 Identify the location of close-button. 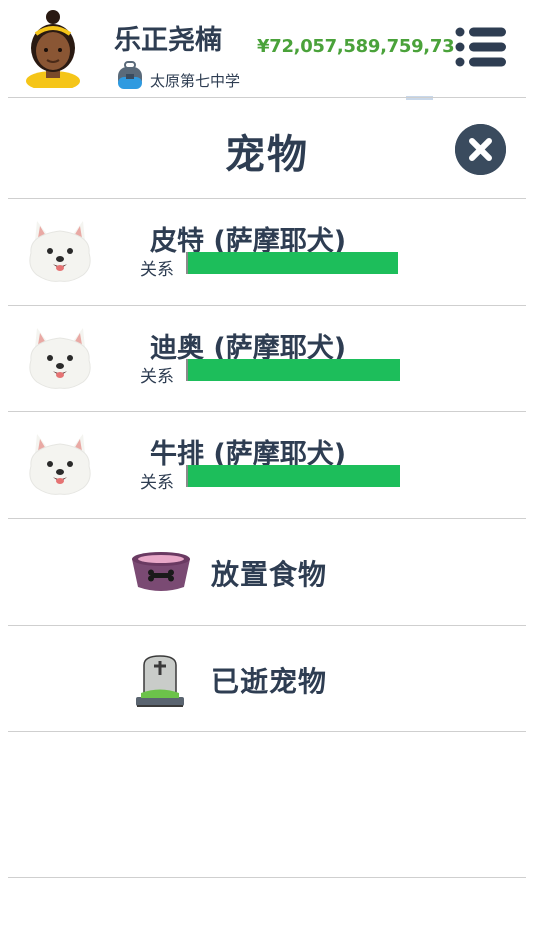
(480, 149).